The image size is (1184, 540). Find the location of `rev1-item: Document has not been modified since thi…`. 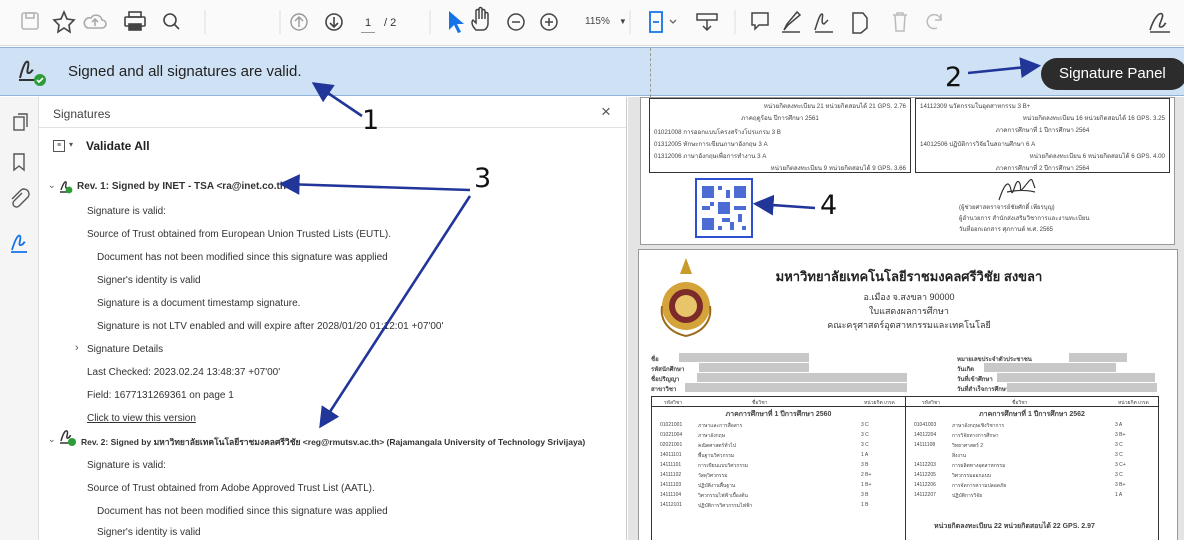

rev1-item: Document has not been modified since thi… is located at coordinates (242, 257).